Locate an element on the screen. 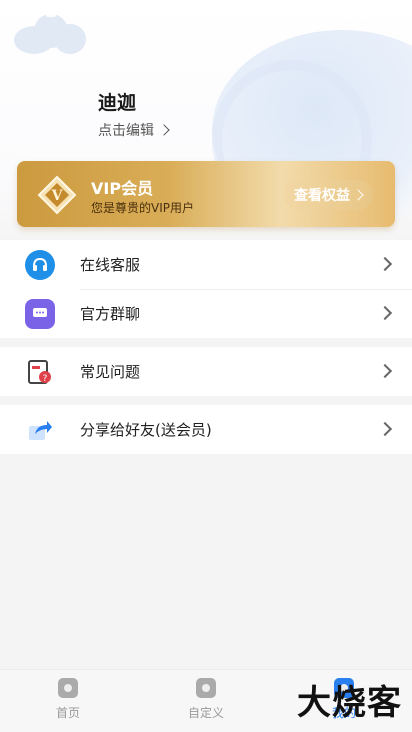  faq-icon: ? is located at coordinates (40, 372).